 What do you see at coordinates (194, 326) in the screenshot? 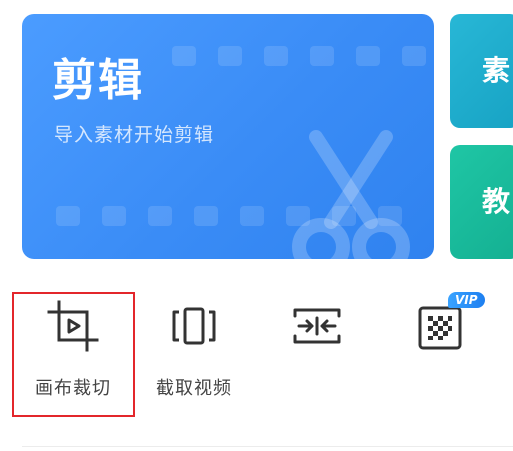
I see `trim-video-icon` at bounding box center [194, 326].